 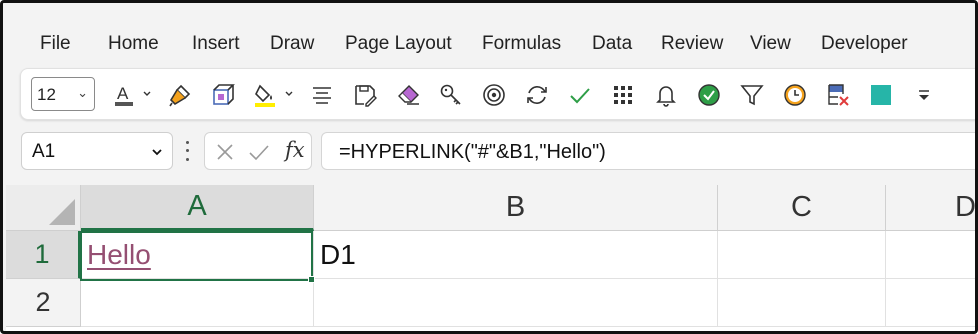 What do you see at coordinates (516, 255) in the screenshot?
I see `cell-b1: D1` at bounding box center [516, 255].